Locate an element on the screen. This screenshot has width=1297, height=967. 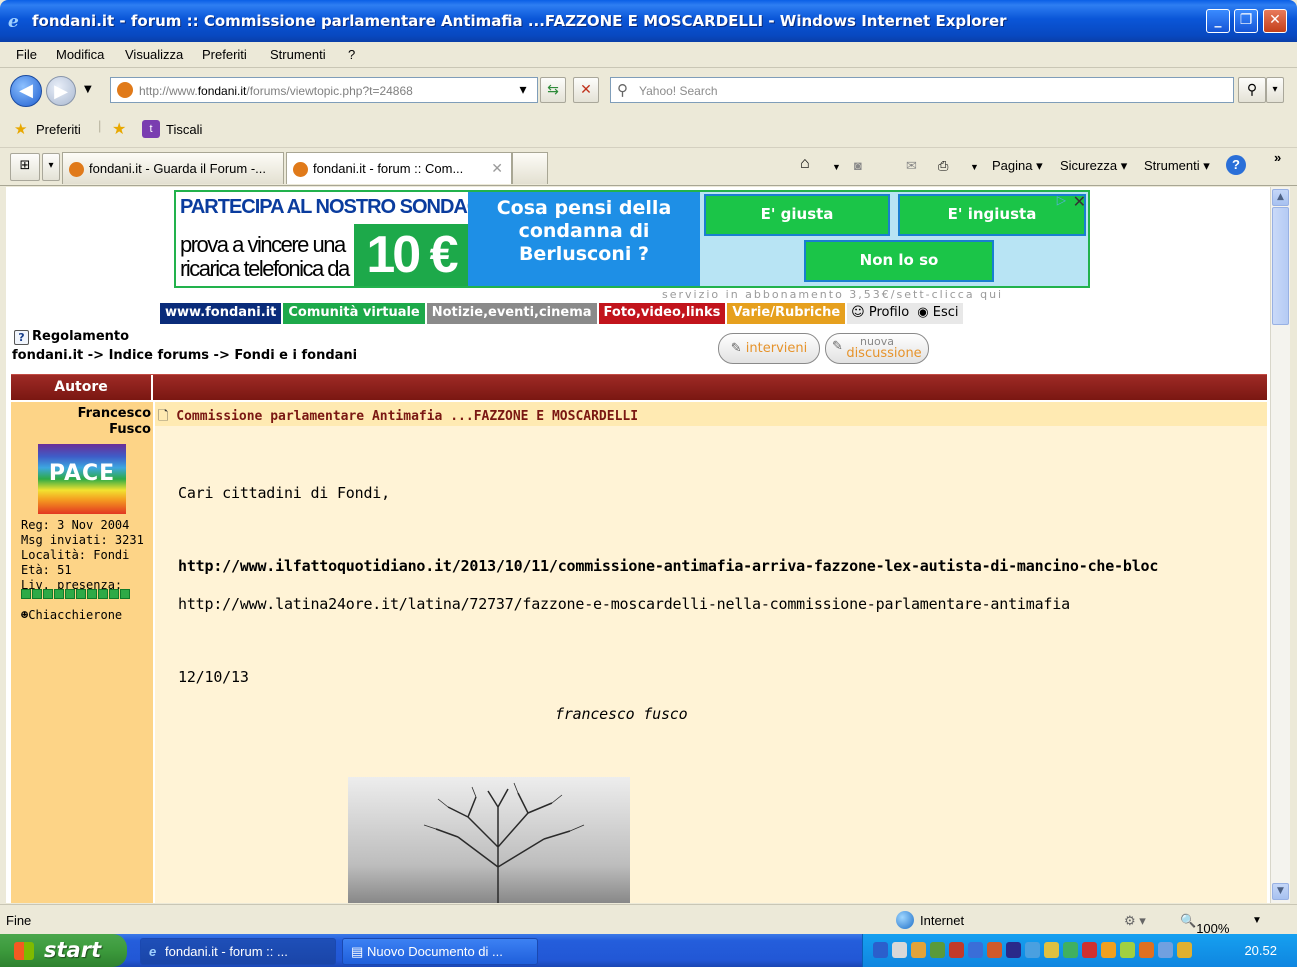
history-dropdown-icon: ▼ is located at coordinates (88, 89).